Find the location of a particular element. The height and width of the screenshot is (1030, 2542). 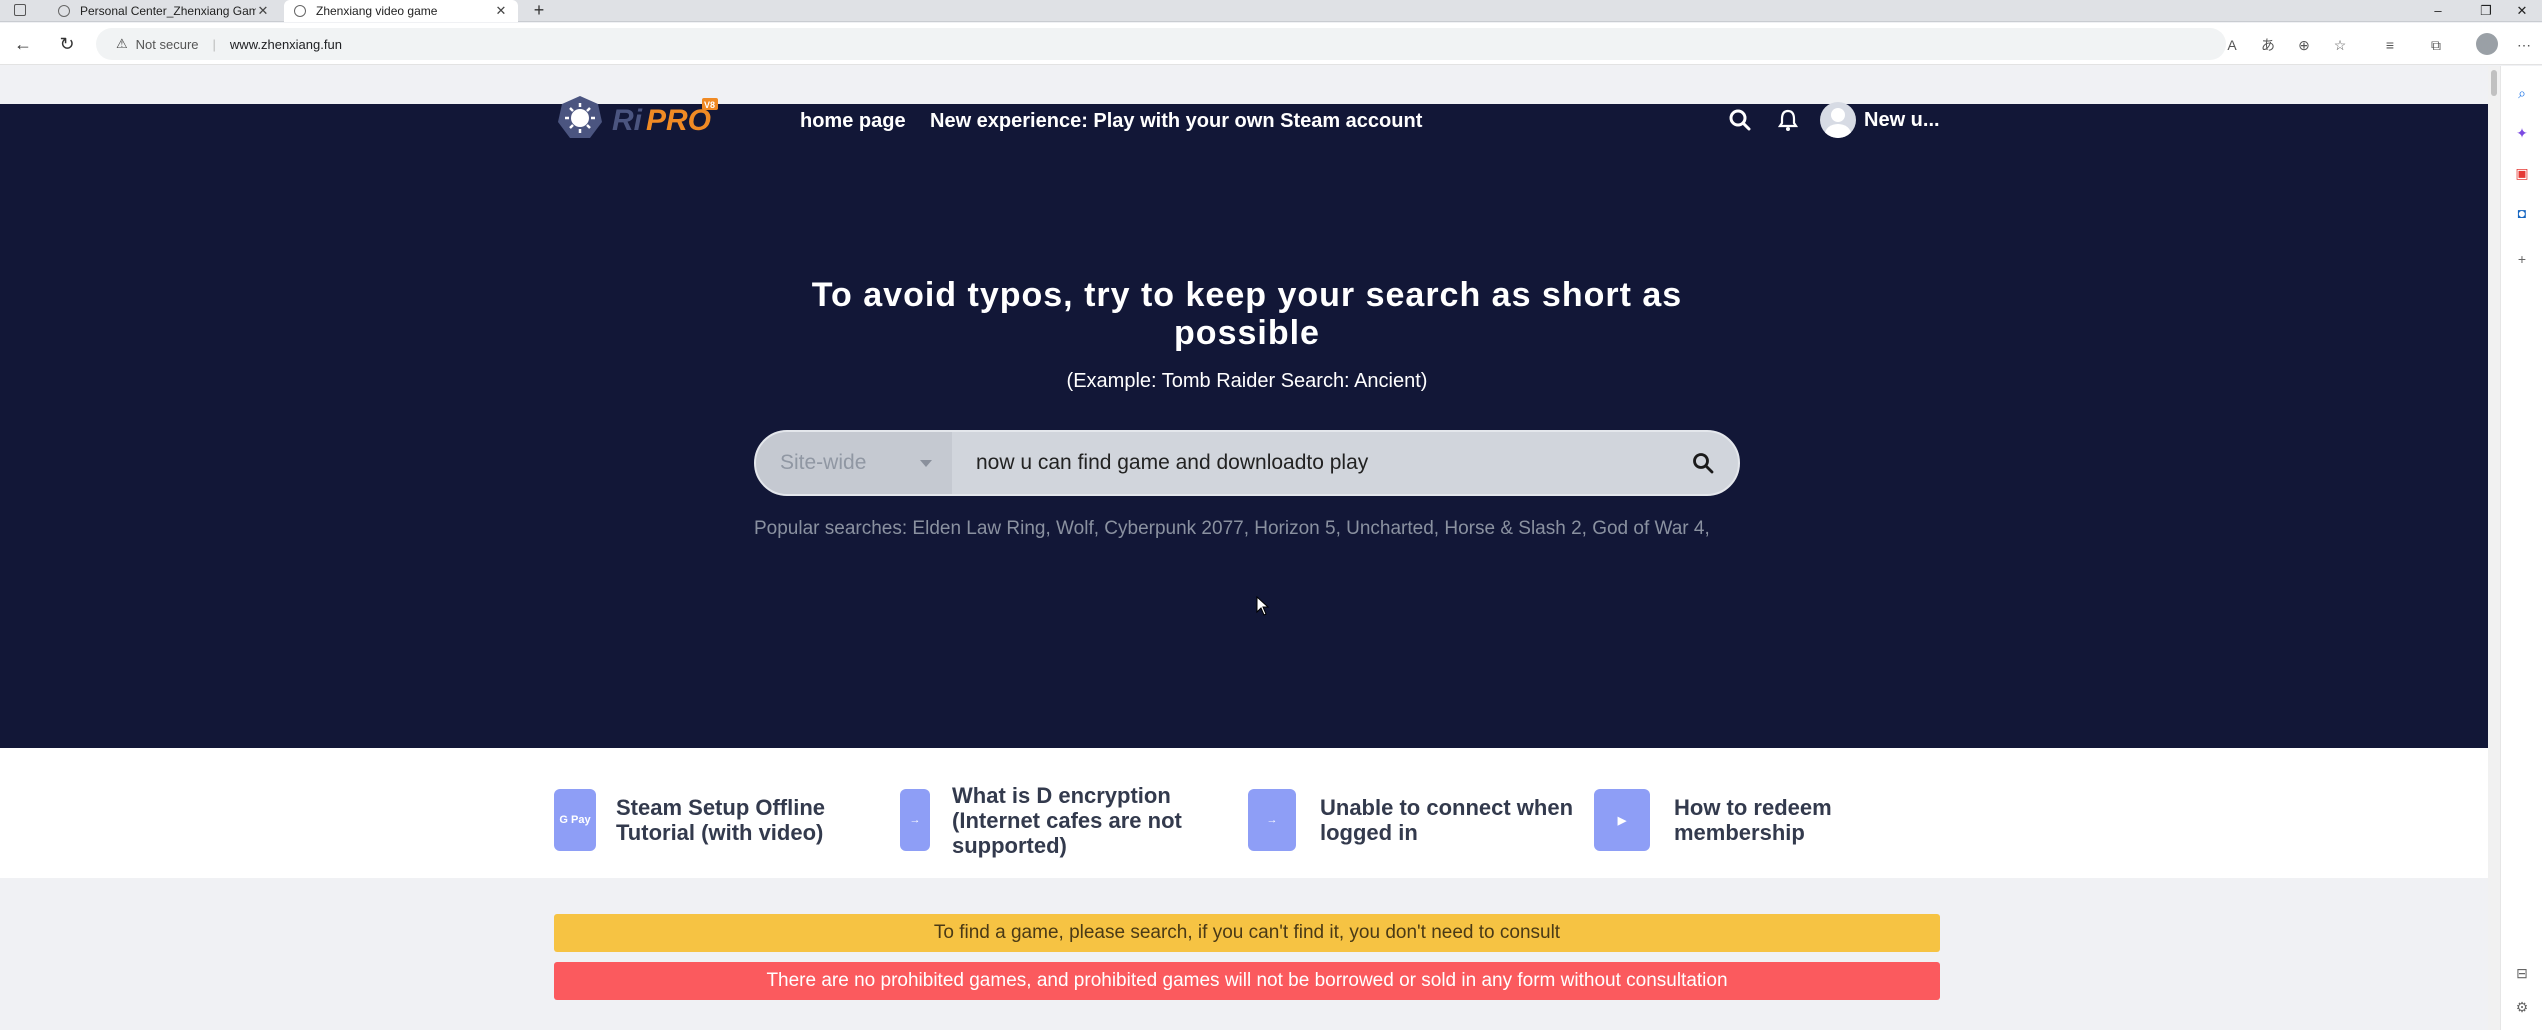

new-tab-plus-icon: + is located at coordinates (539, 11).